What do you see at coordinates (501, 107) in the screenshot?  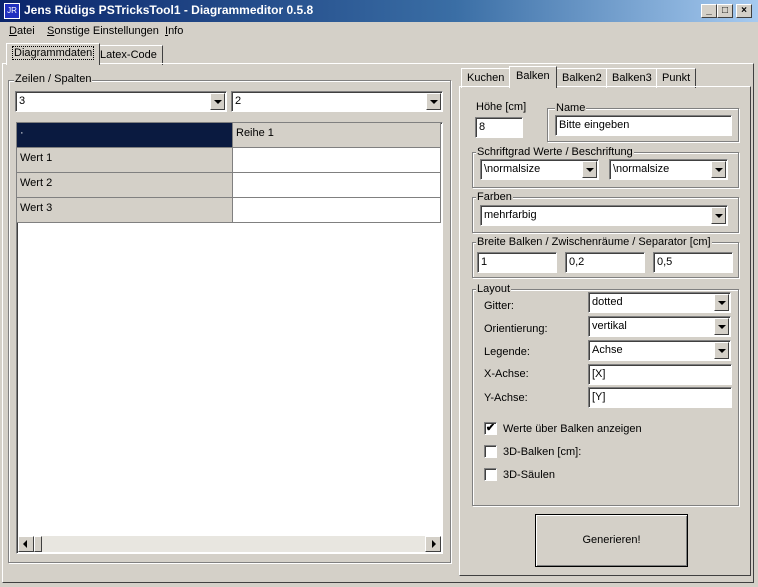 I see `hoehe-label: Höhe [cm]` at bounding box center [501, 107].